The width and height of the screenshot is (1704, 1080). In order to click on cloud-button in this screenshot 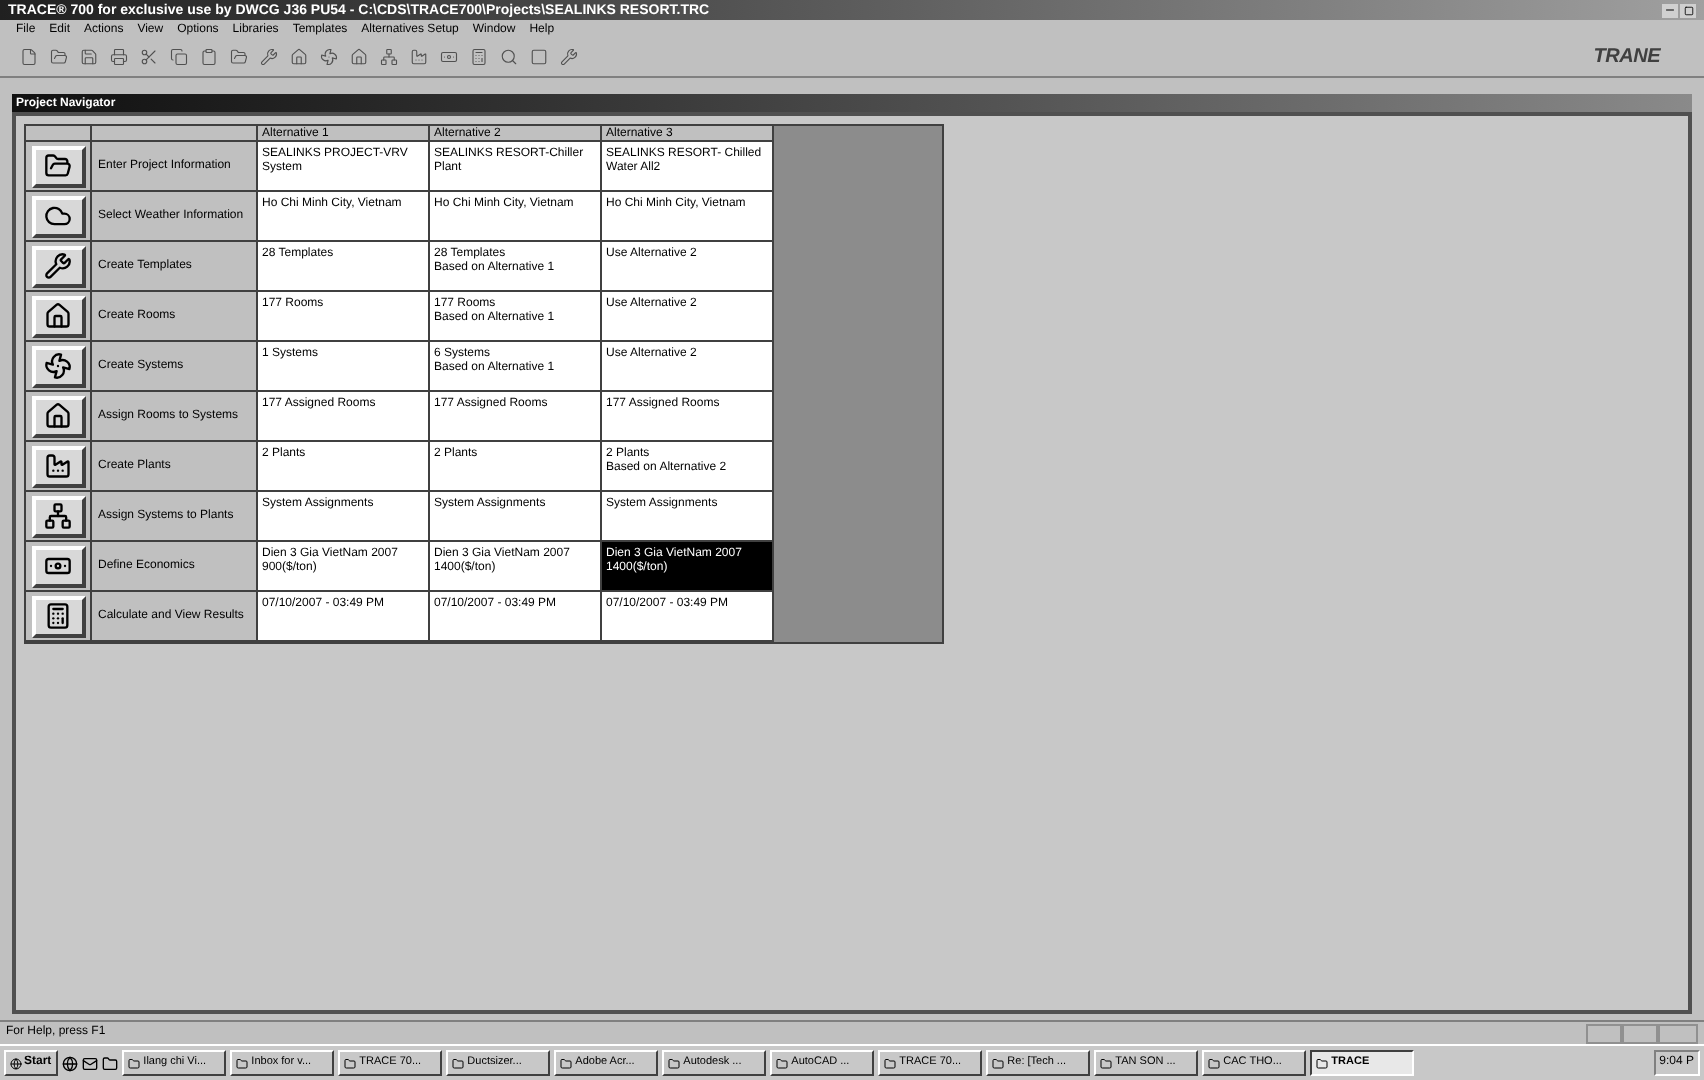, I will do `click(58, 216)`.